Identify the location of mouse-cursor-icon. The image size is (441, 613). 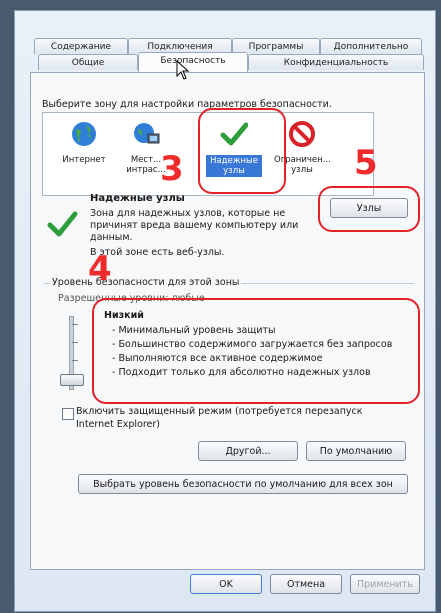
(183, 70).